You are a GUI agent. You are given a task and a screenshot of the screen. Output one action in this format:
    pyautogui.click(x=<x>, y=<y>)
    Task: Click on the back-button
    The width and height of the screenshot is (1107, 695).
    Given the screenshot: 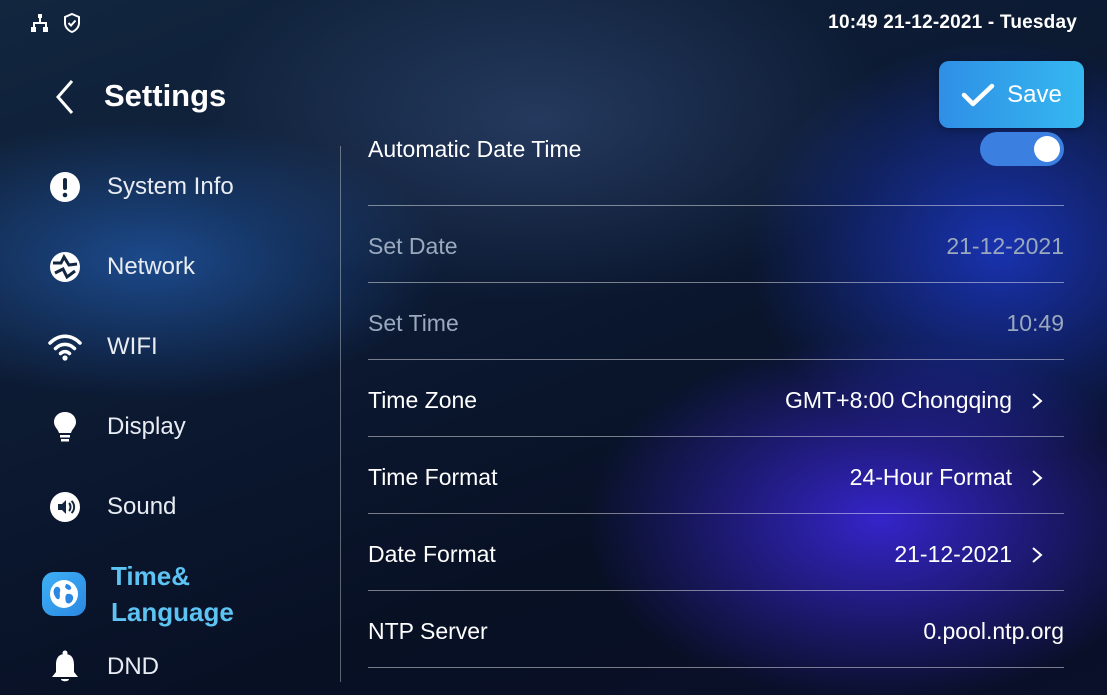 What is the action you would take?
    pyautogui.click(x=65, y=97)
    